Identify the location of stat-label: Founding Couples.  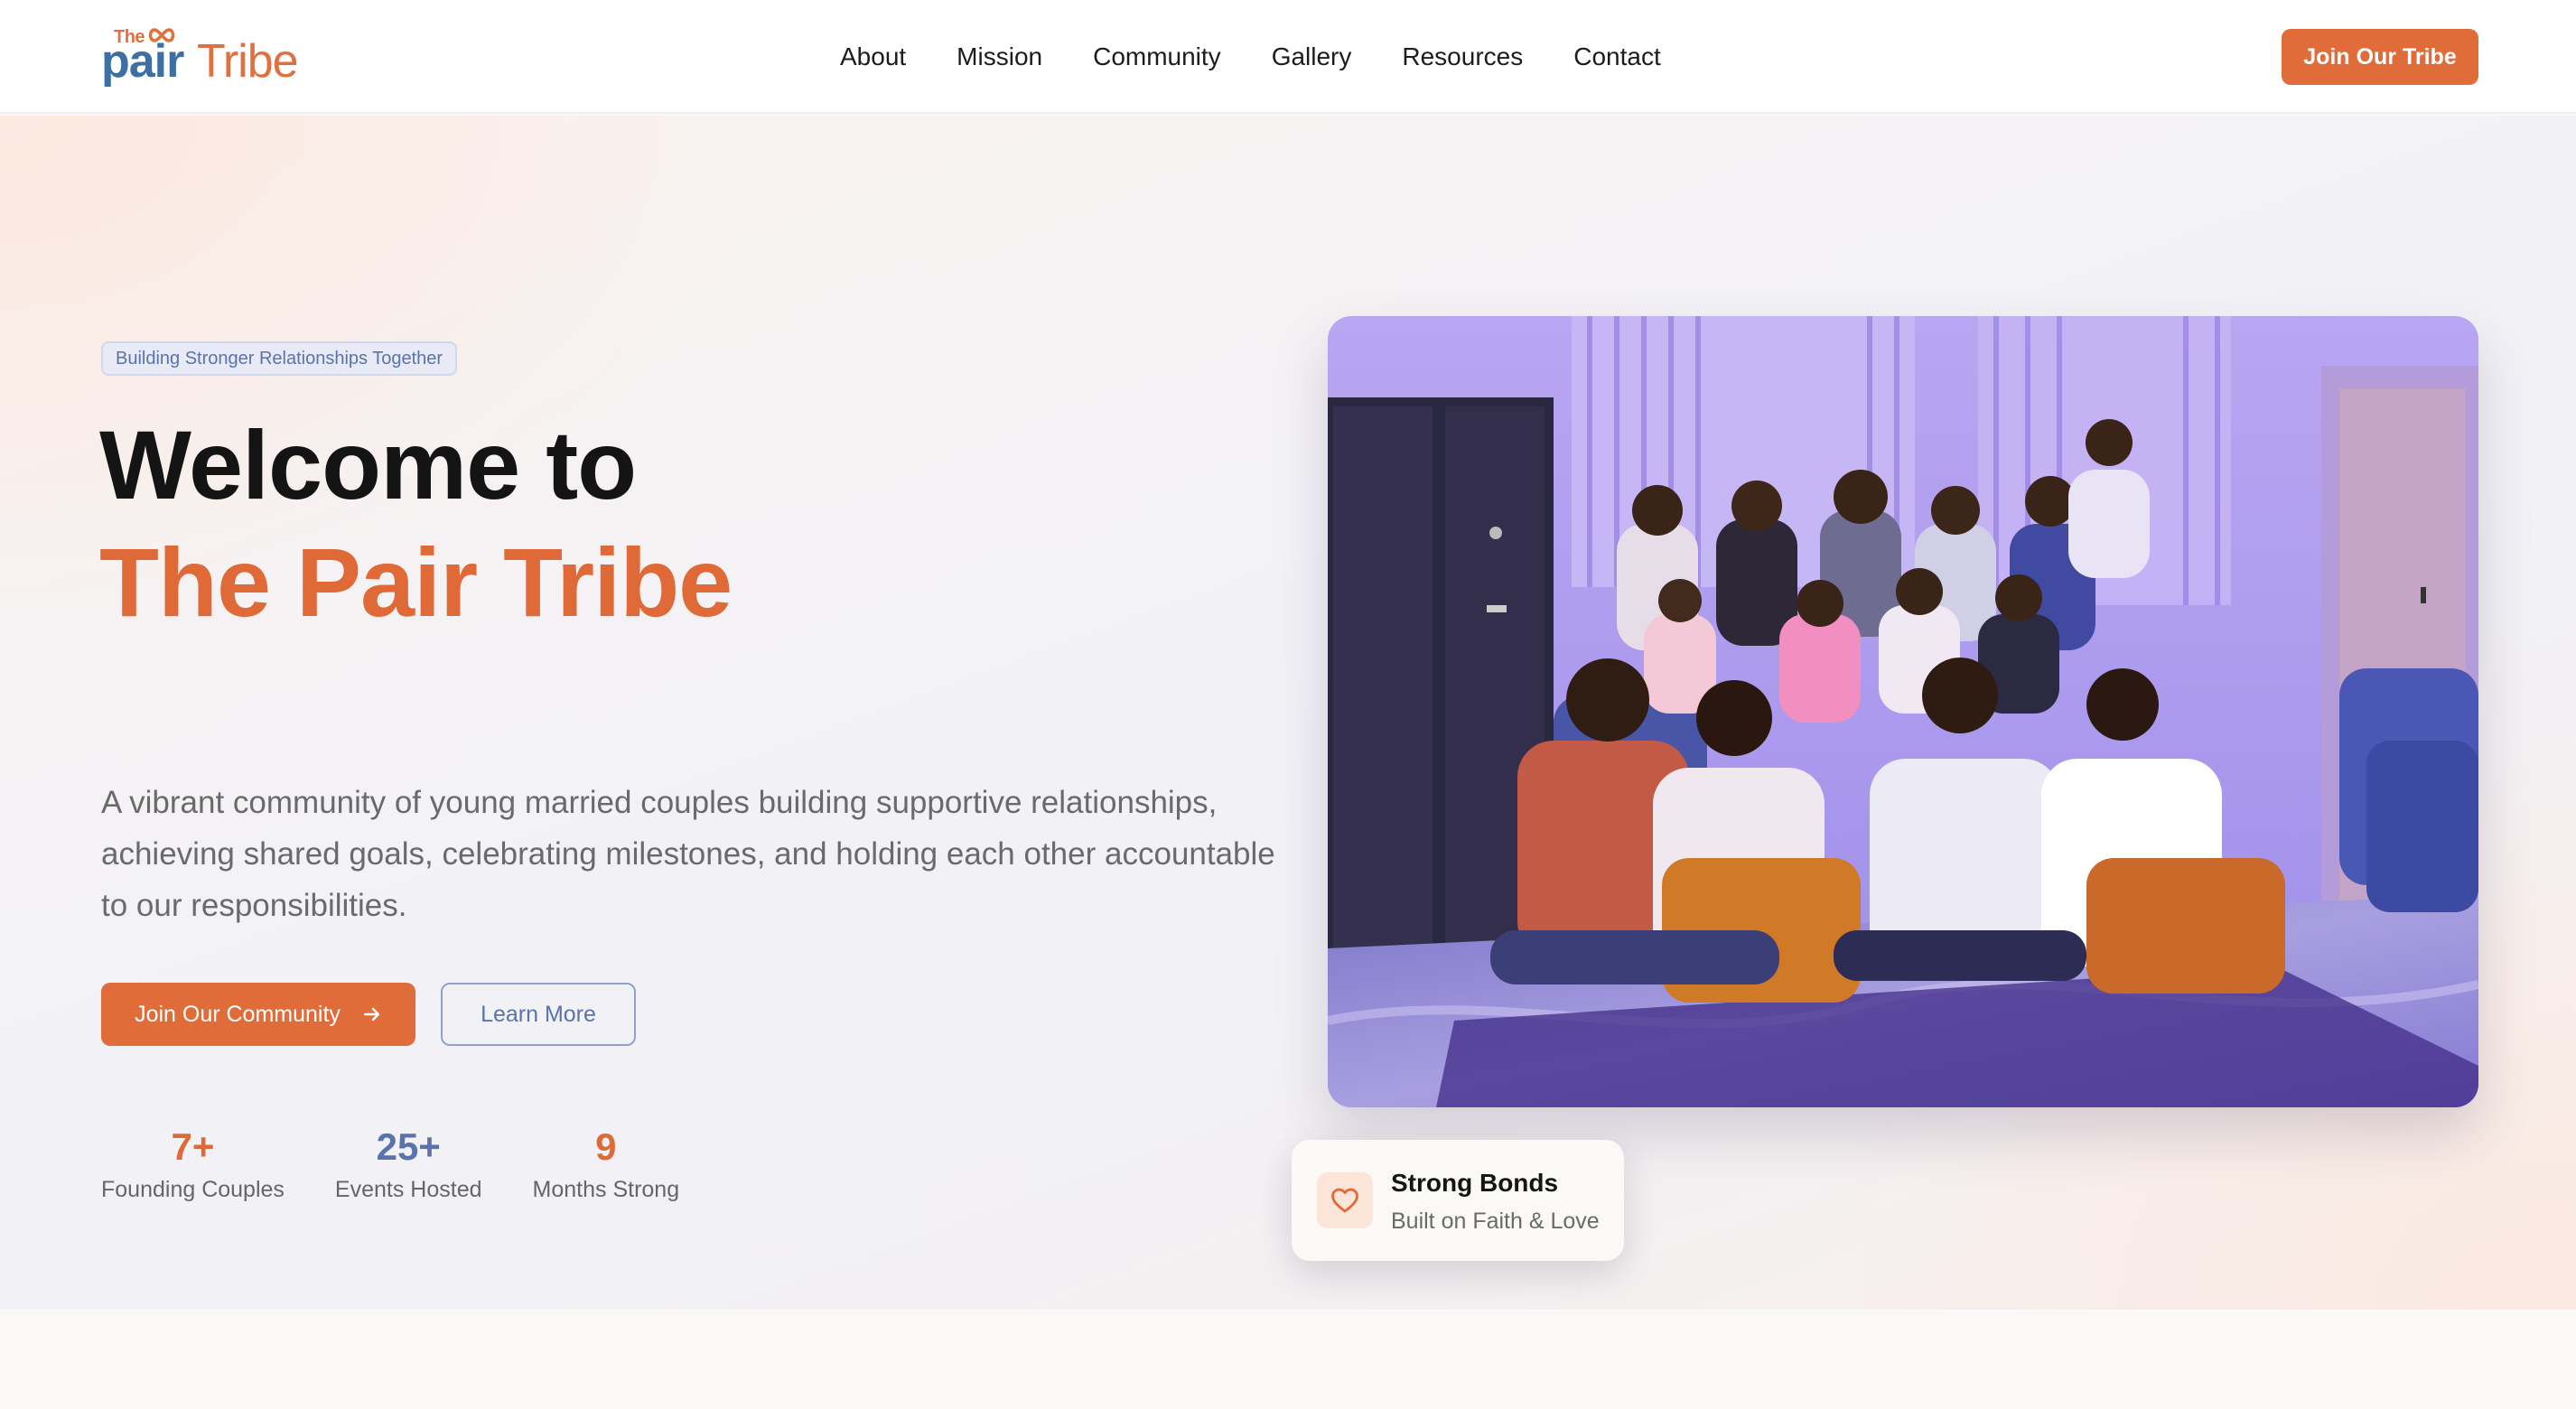
(193, 1190).